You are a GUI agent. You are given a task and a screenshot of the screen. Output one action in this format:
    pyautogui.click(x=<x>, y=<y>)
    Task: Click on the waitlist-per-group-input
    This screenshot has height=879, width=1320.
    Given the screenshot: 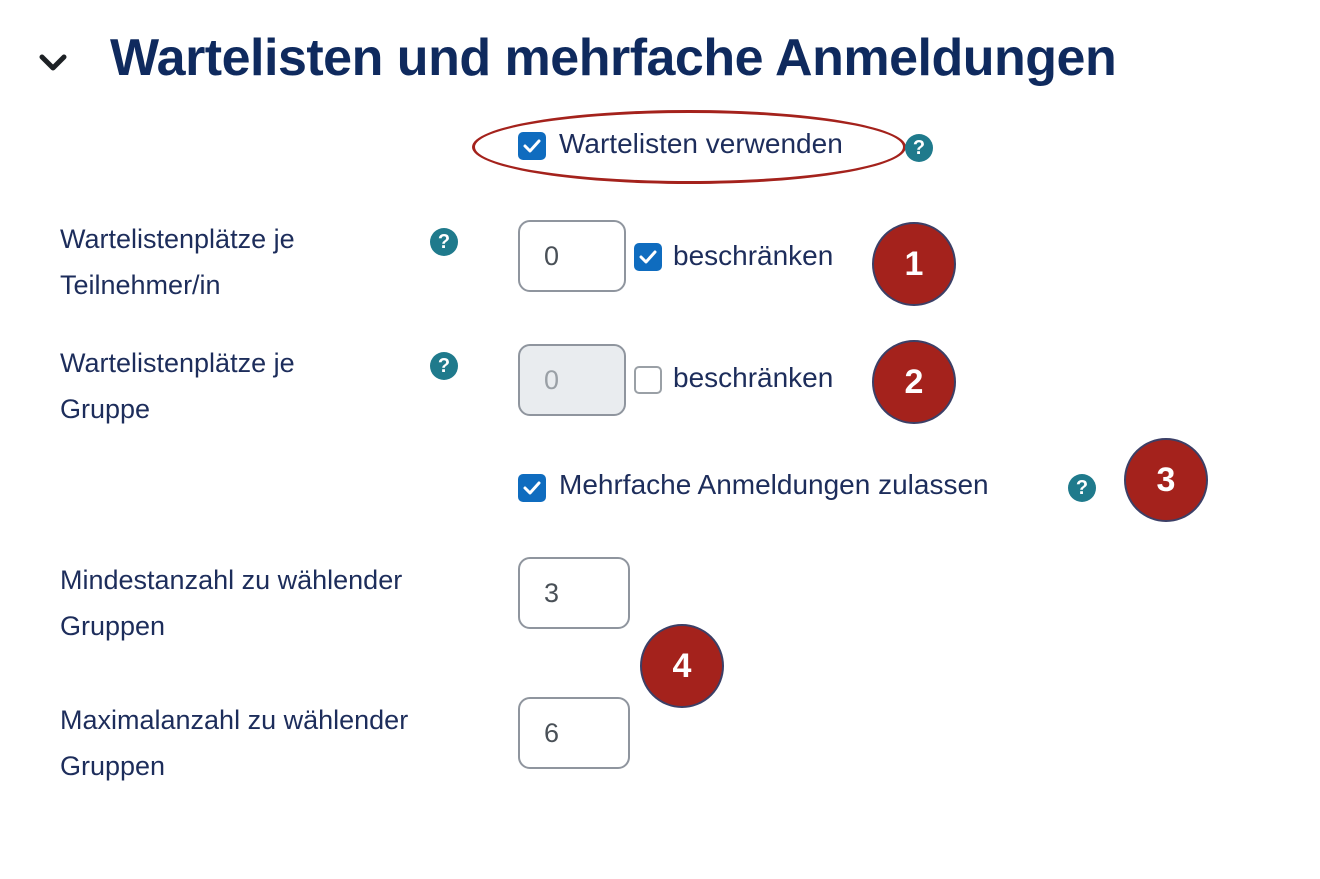 What is the action you would take?
    pyautogui.click(x=572, y=380)
    